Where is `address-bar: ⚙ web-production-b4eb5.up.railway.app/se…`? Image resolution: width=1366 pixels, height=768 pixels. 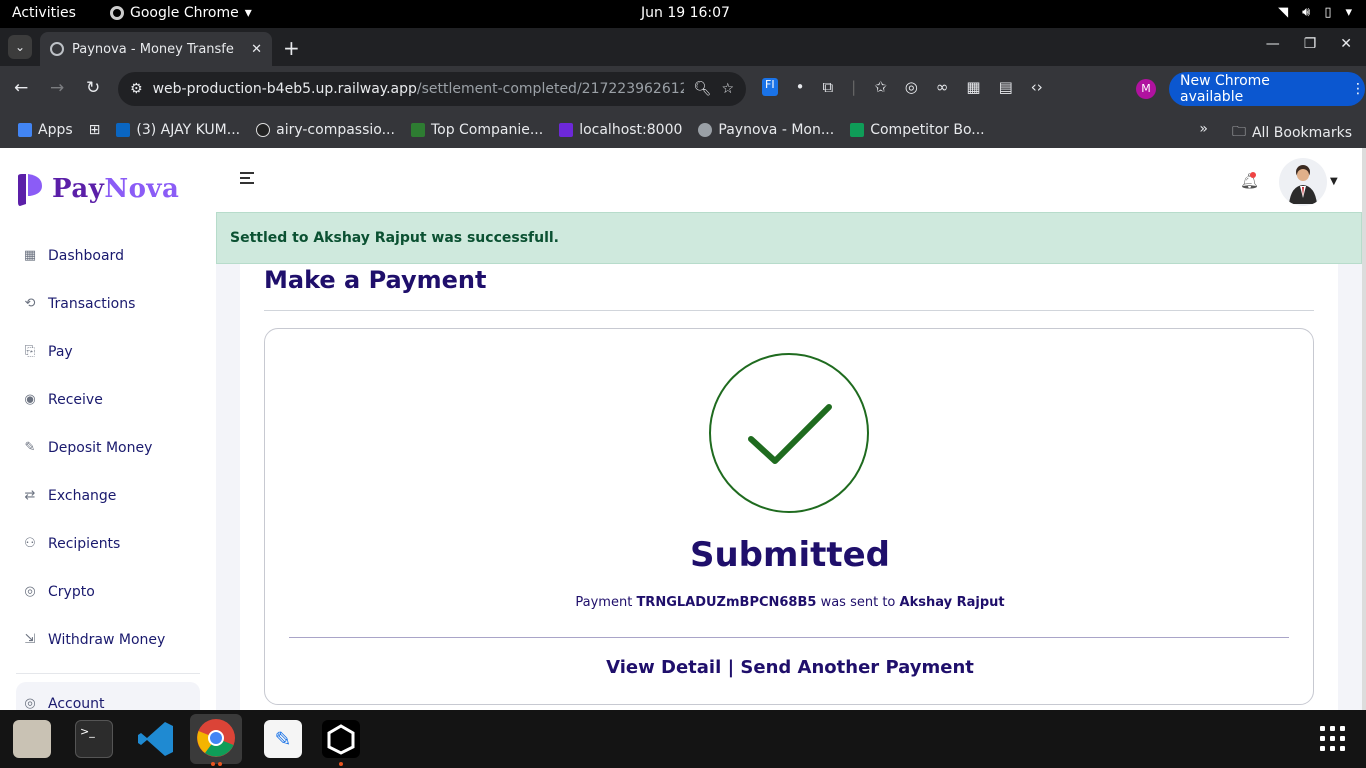 address-bar: ⚙ web-production-b4eb5.up.railway.app/se… is located at coordinates (432, 89).